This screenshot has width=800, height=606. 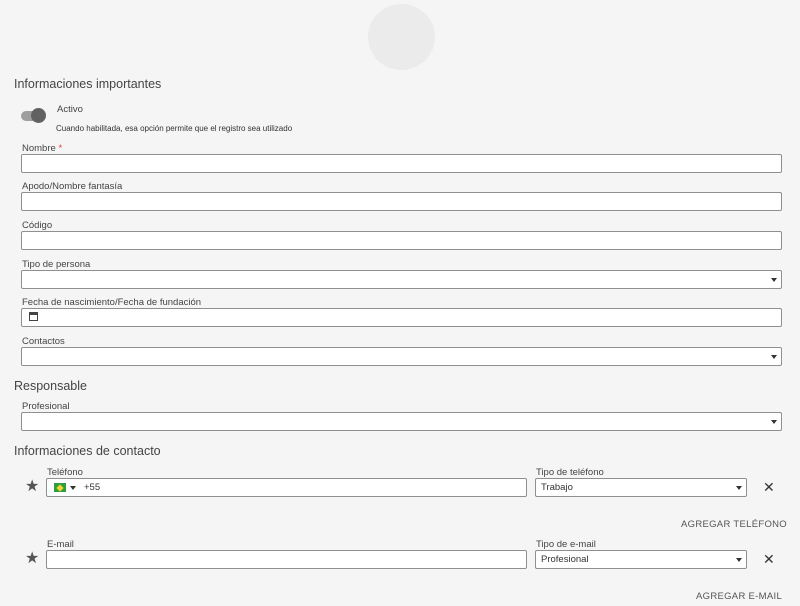 I want to click on tipo-persona-label: Tipo de persona, so click(x=56, y=264).